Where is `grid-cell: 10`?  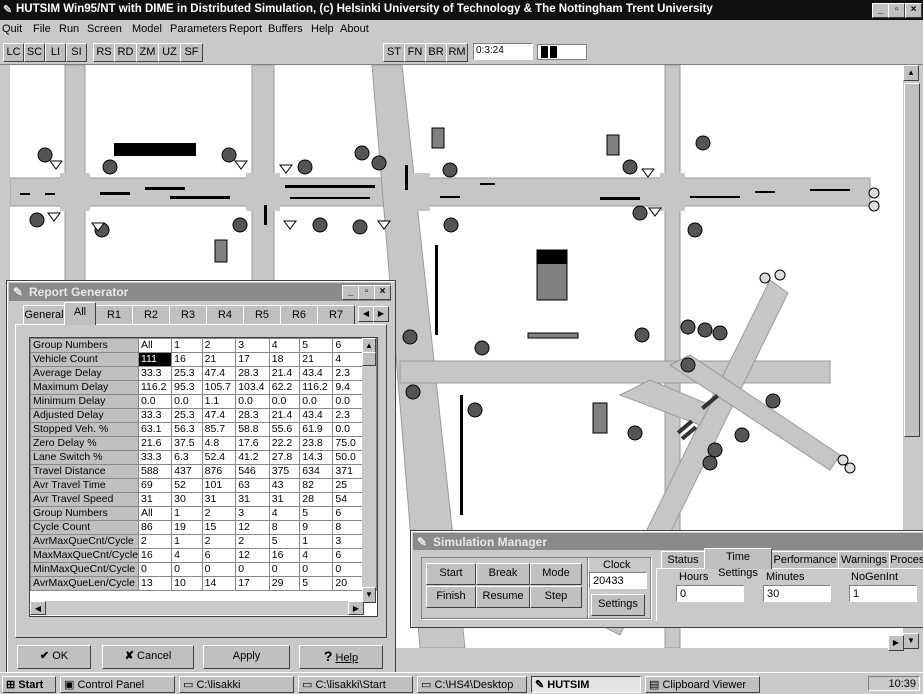 grid-cell: 10 is located at coordinates (187, 583).